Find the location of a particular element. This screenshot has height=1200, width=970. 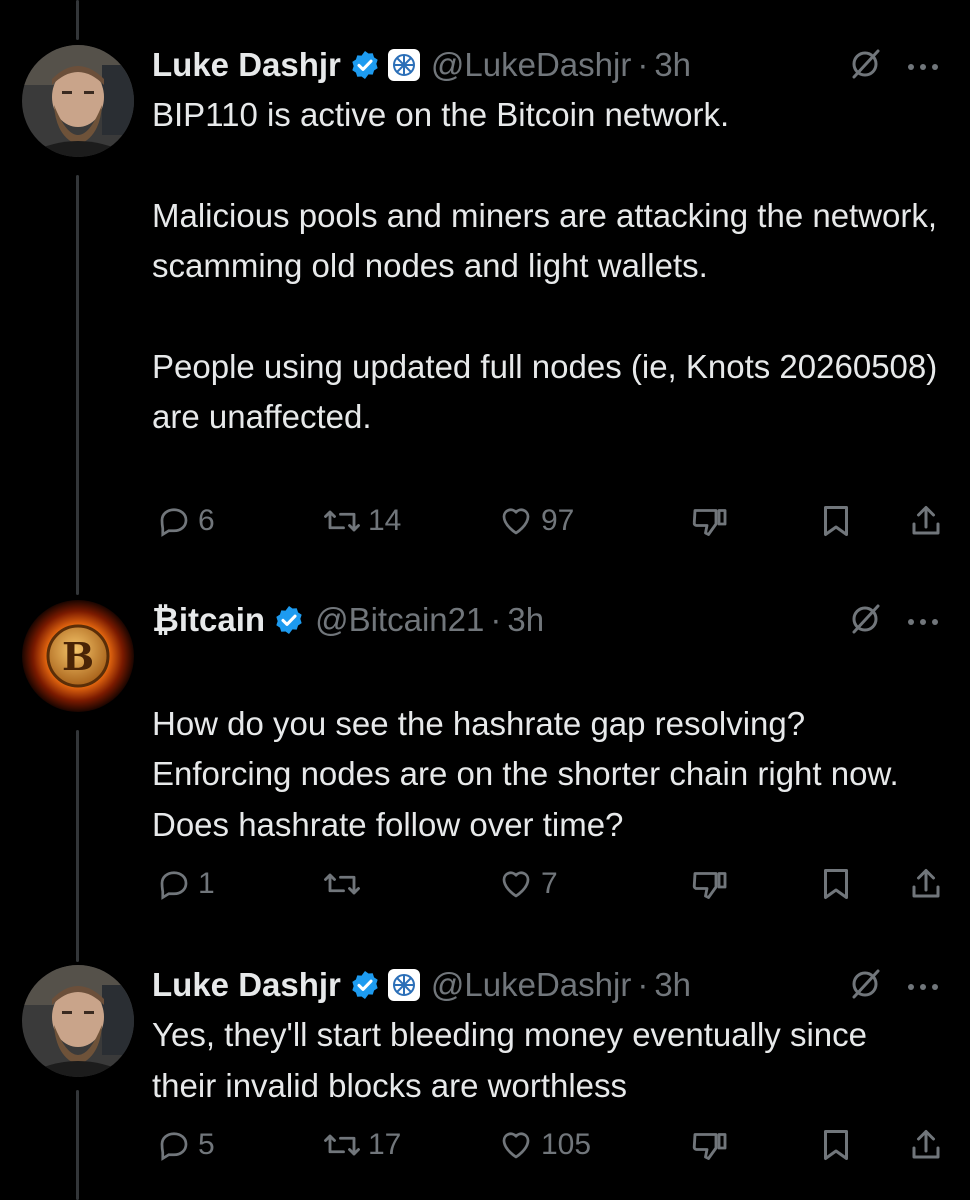

reply-button: 1 is located at coordinates (185, 884).